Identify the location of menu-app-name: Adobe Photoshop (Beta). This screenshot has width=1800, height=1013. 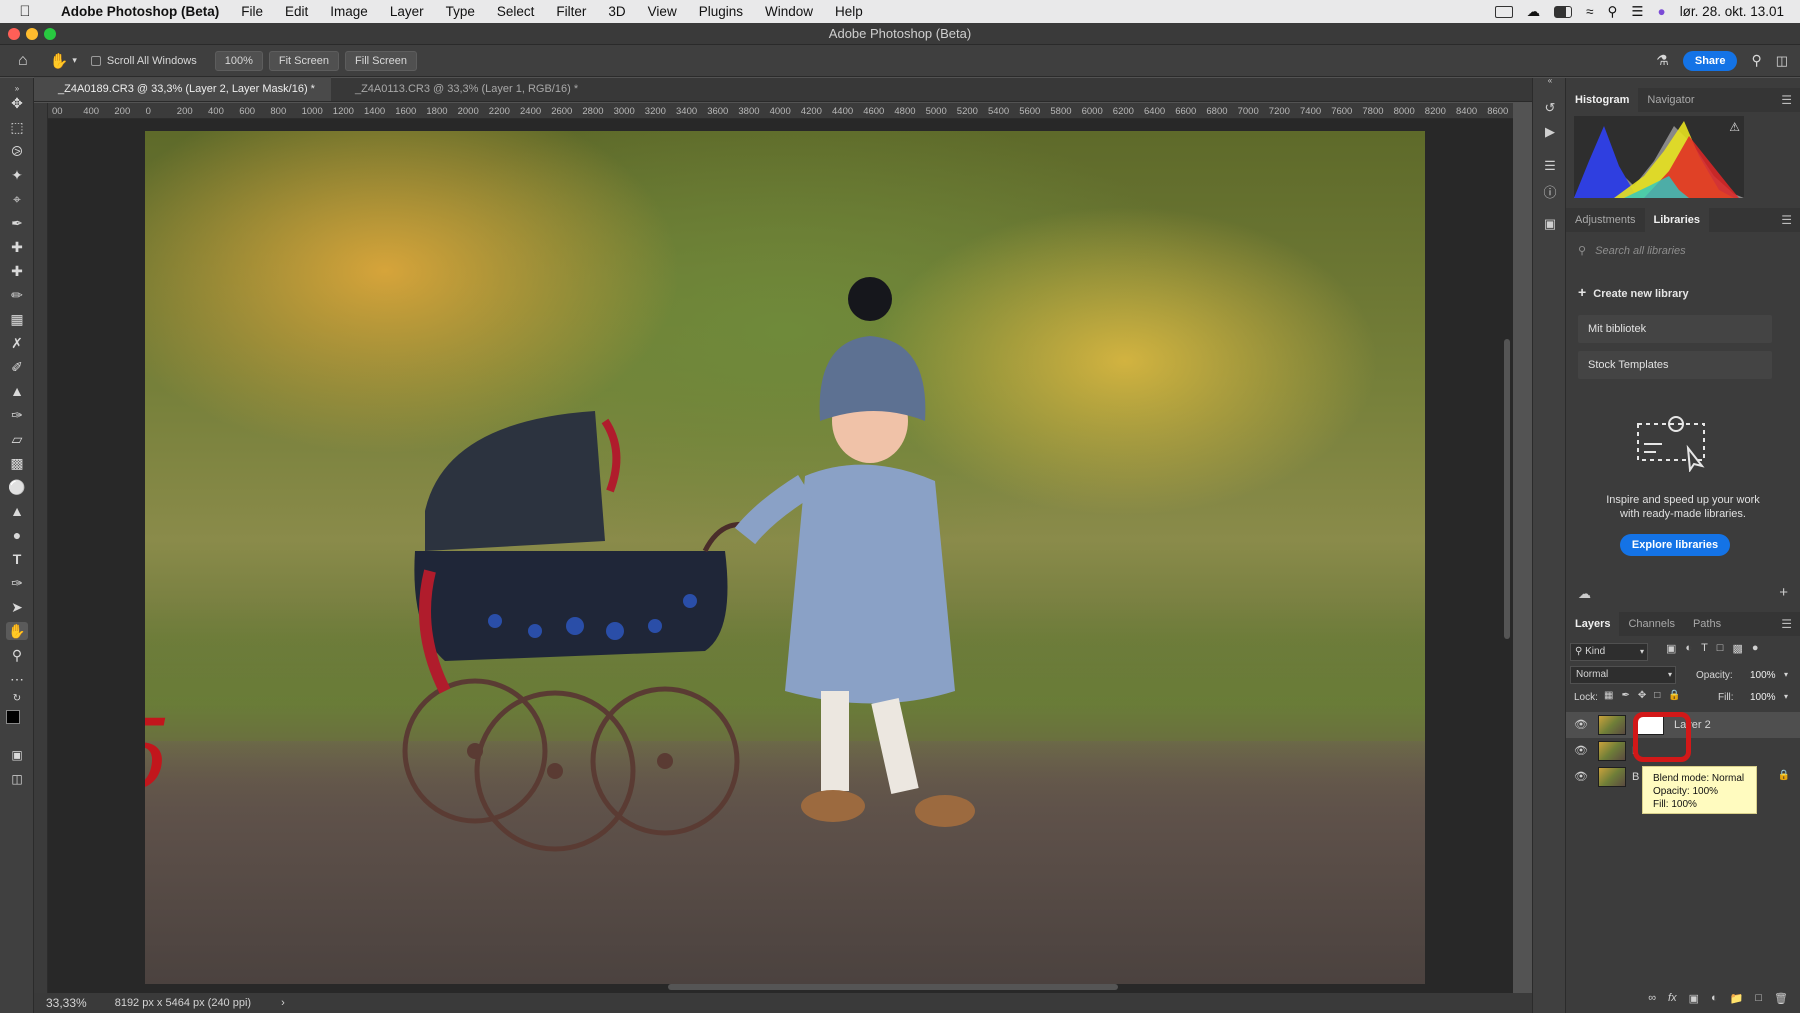
(140, 11).